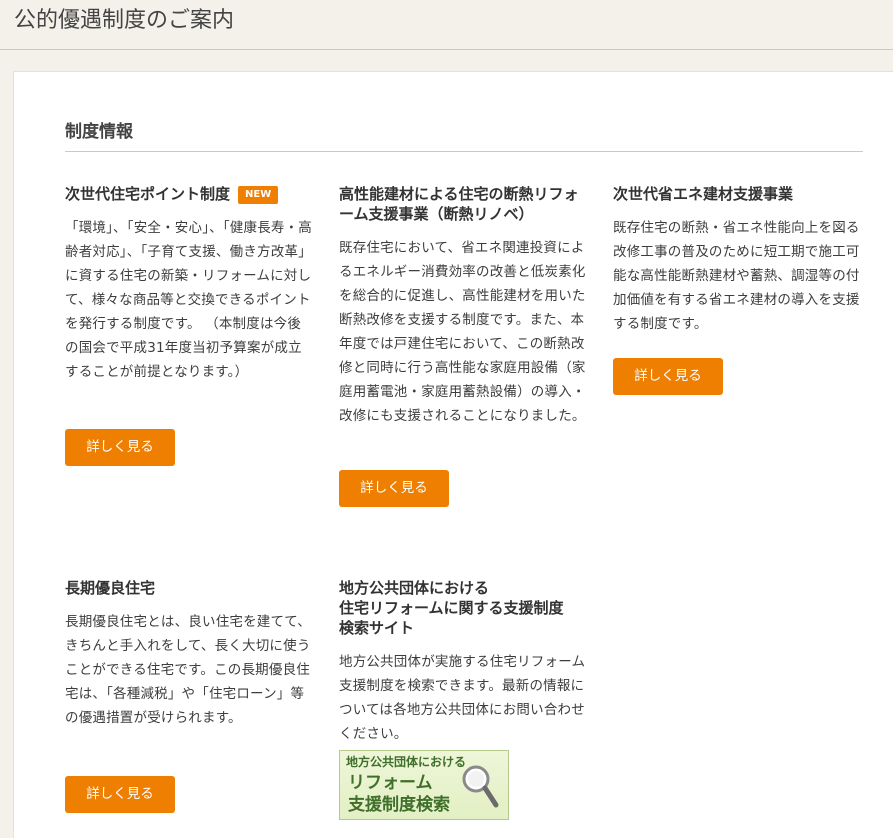  What do you see at coordinates (148, 194) in the screenshot?
I see `card-title-text: 次世代住宅ポイント制度` at bounding box center [148, 194].